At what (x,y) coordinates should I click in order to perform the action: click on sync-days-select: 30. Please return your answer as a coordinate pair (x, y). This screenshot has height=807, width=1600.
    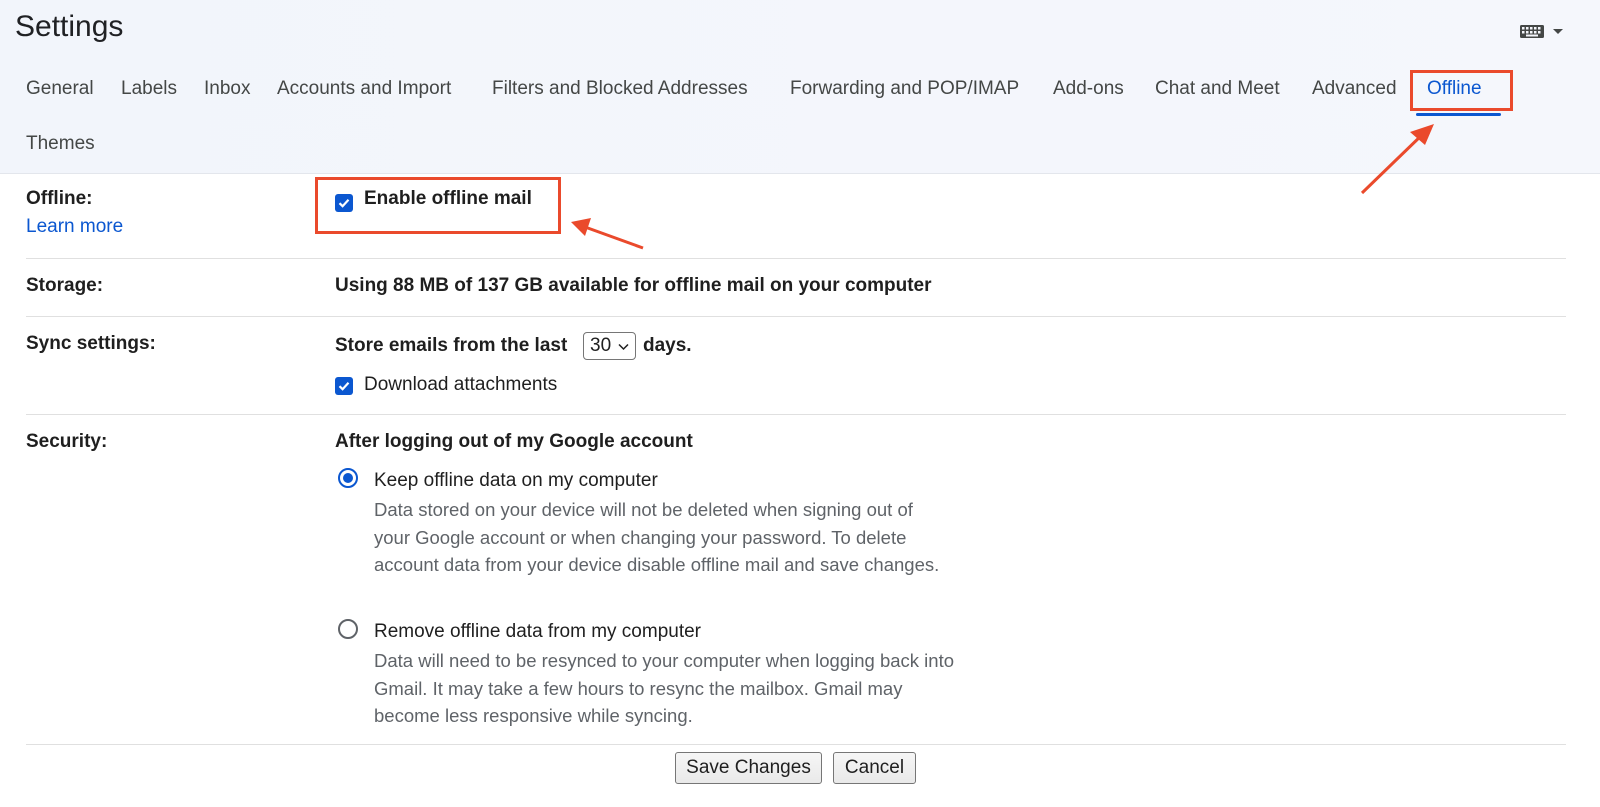
    Looking at the image, I should click on (609, 346).